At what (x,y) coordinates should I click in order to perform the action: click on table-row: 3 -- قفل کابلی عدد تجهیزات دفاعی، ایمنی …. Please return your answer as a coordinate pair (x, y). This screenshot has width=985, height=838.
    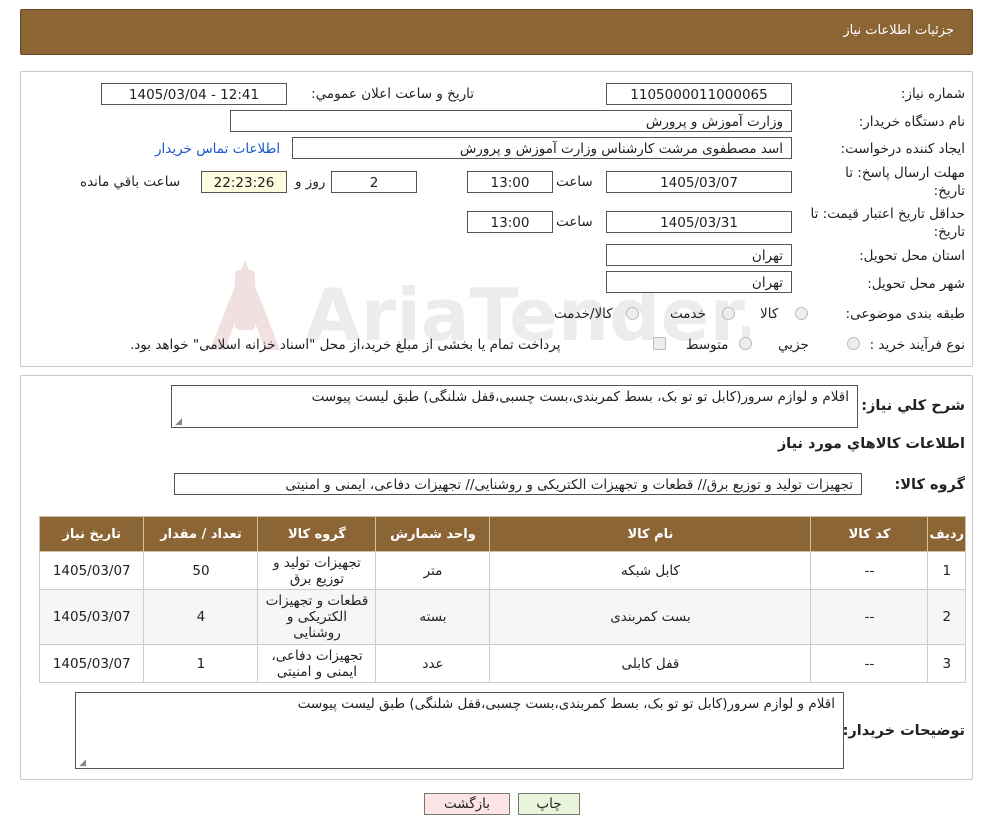
    Looking at the image, I should click on (502, 663).